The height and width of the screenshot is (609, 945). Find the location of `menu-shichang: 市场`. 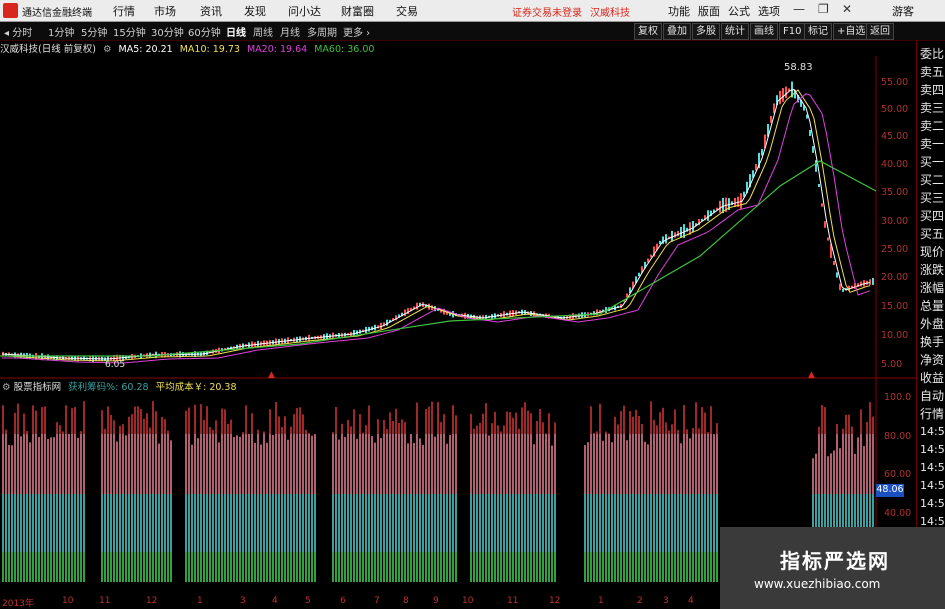

menu-shichang: 市场 is located at coordinates (165, 11).